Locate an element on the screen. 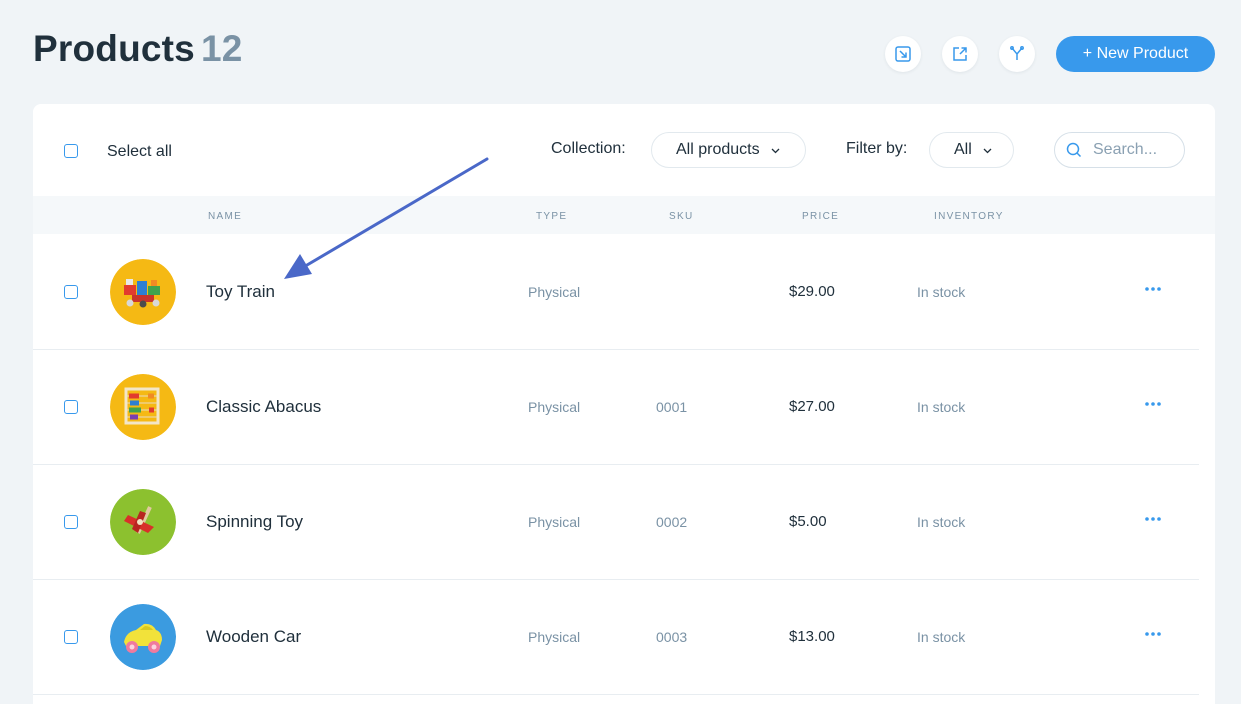 Image resolution: width=1241 pixels, height=704 pixels. import-button is located at coordinates (903, 54).